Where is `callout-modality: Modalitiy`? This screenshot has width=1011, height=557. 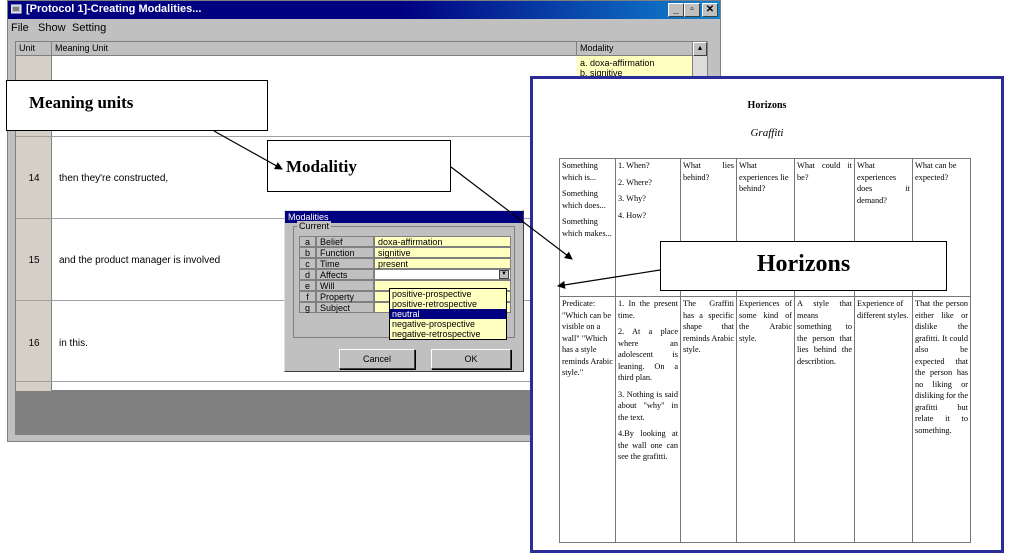 callout-modality: Modalitiy is located at coordinates (359, 166).